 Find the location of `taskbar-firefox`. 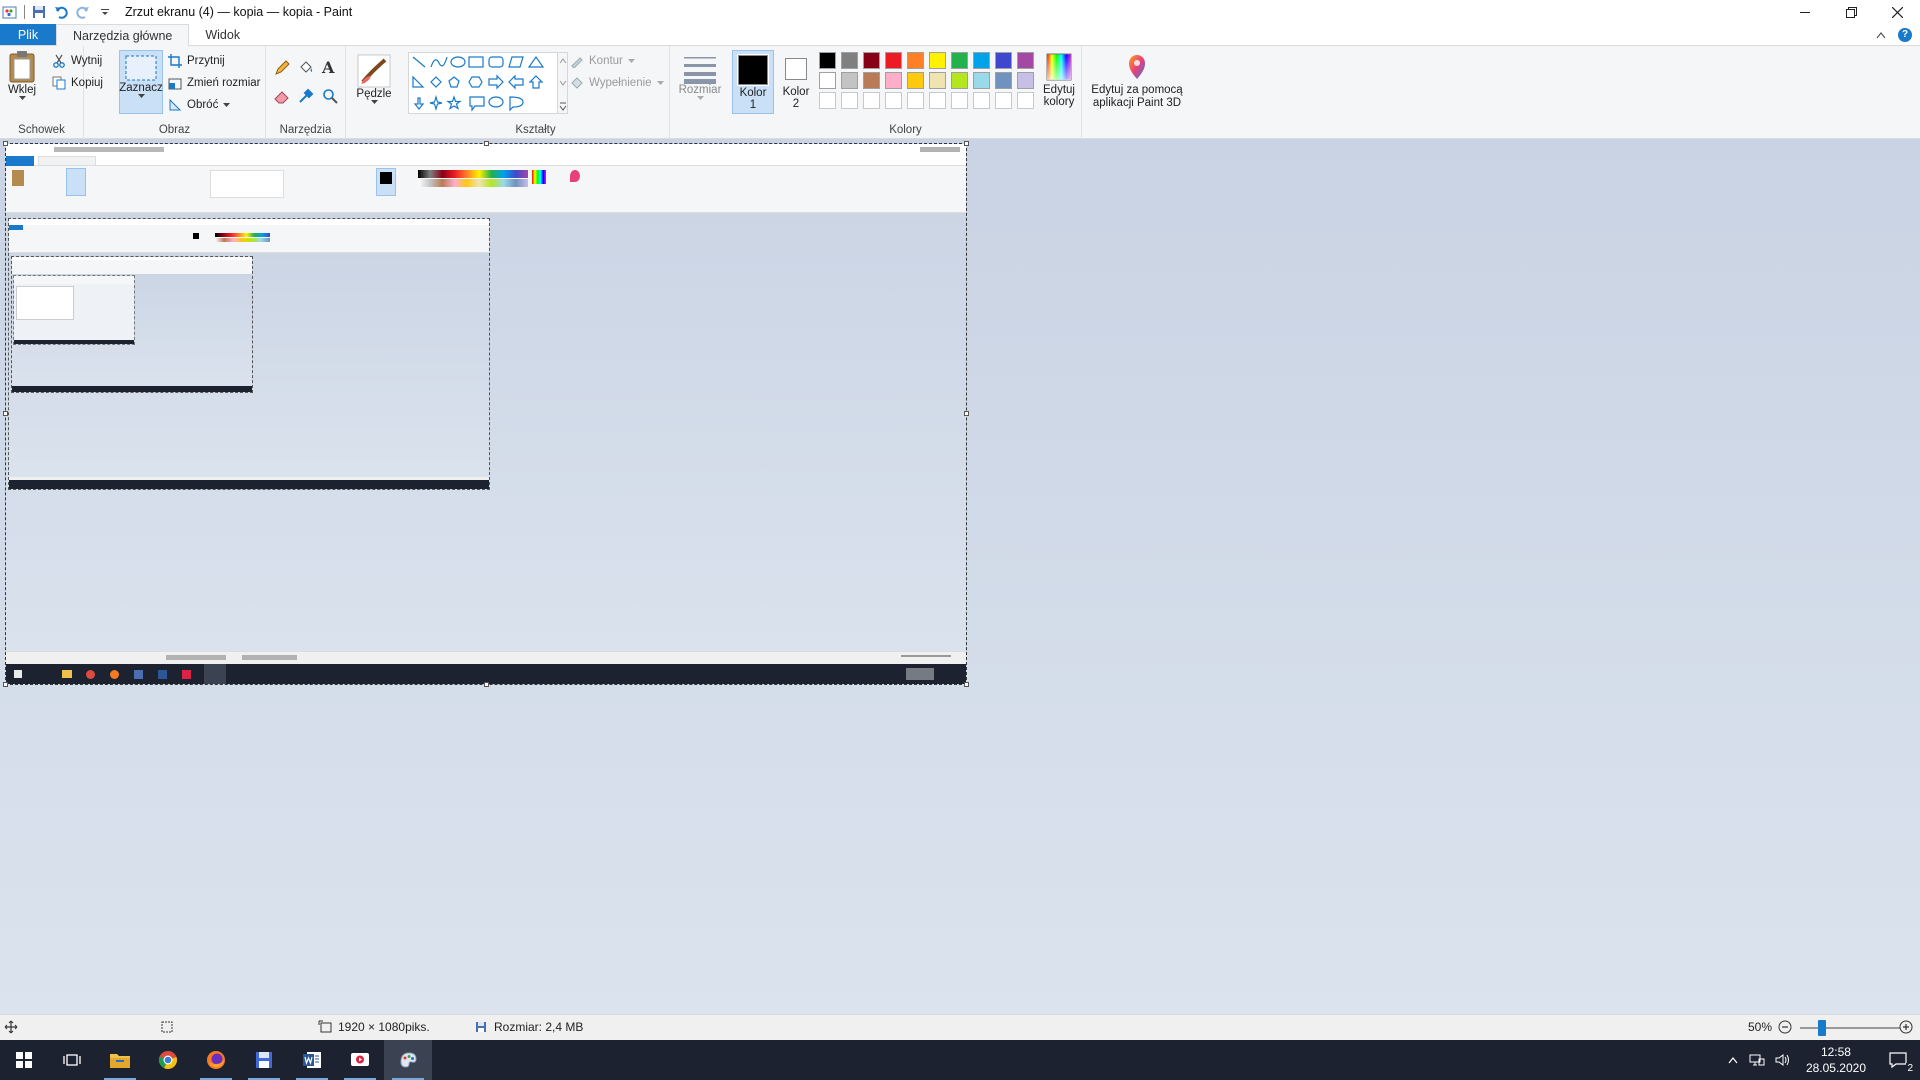

taskbar-firefox is located at coordinates (216, 1060).